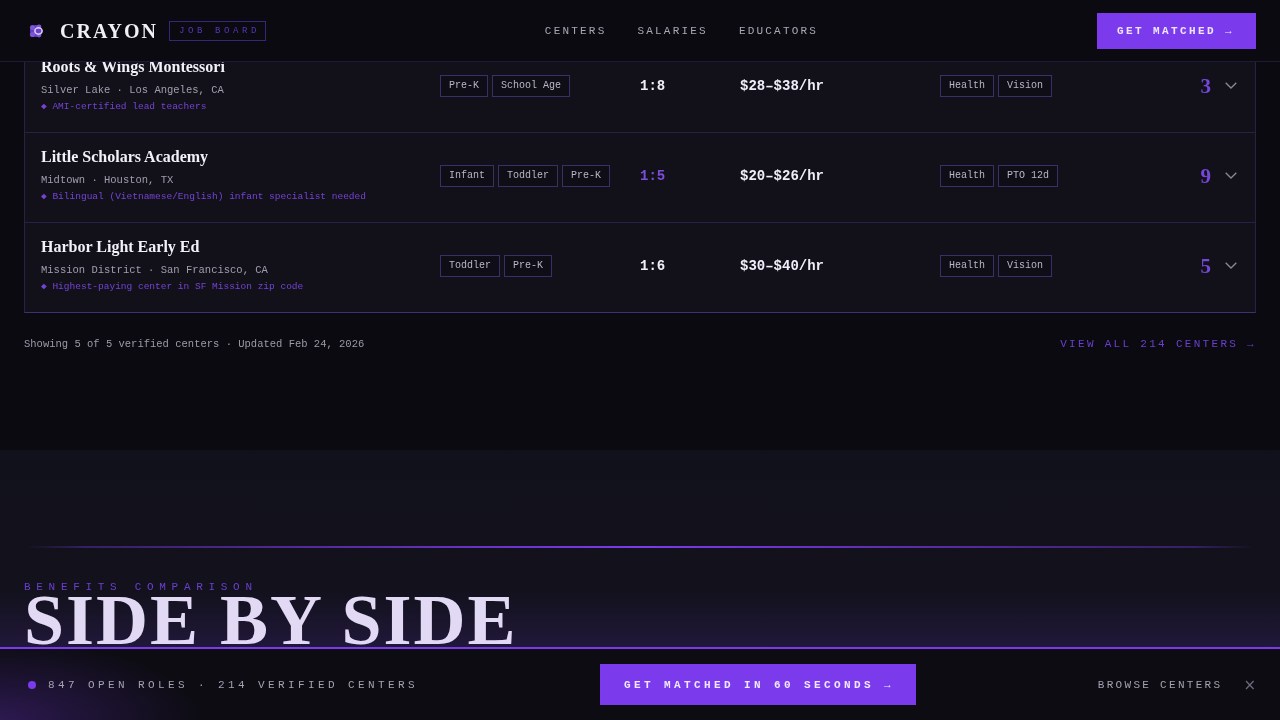  I want to click on nav-link: CENTERS, so click(575, 30).